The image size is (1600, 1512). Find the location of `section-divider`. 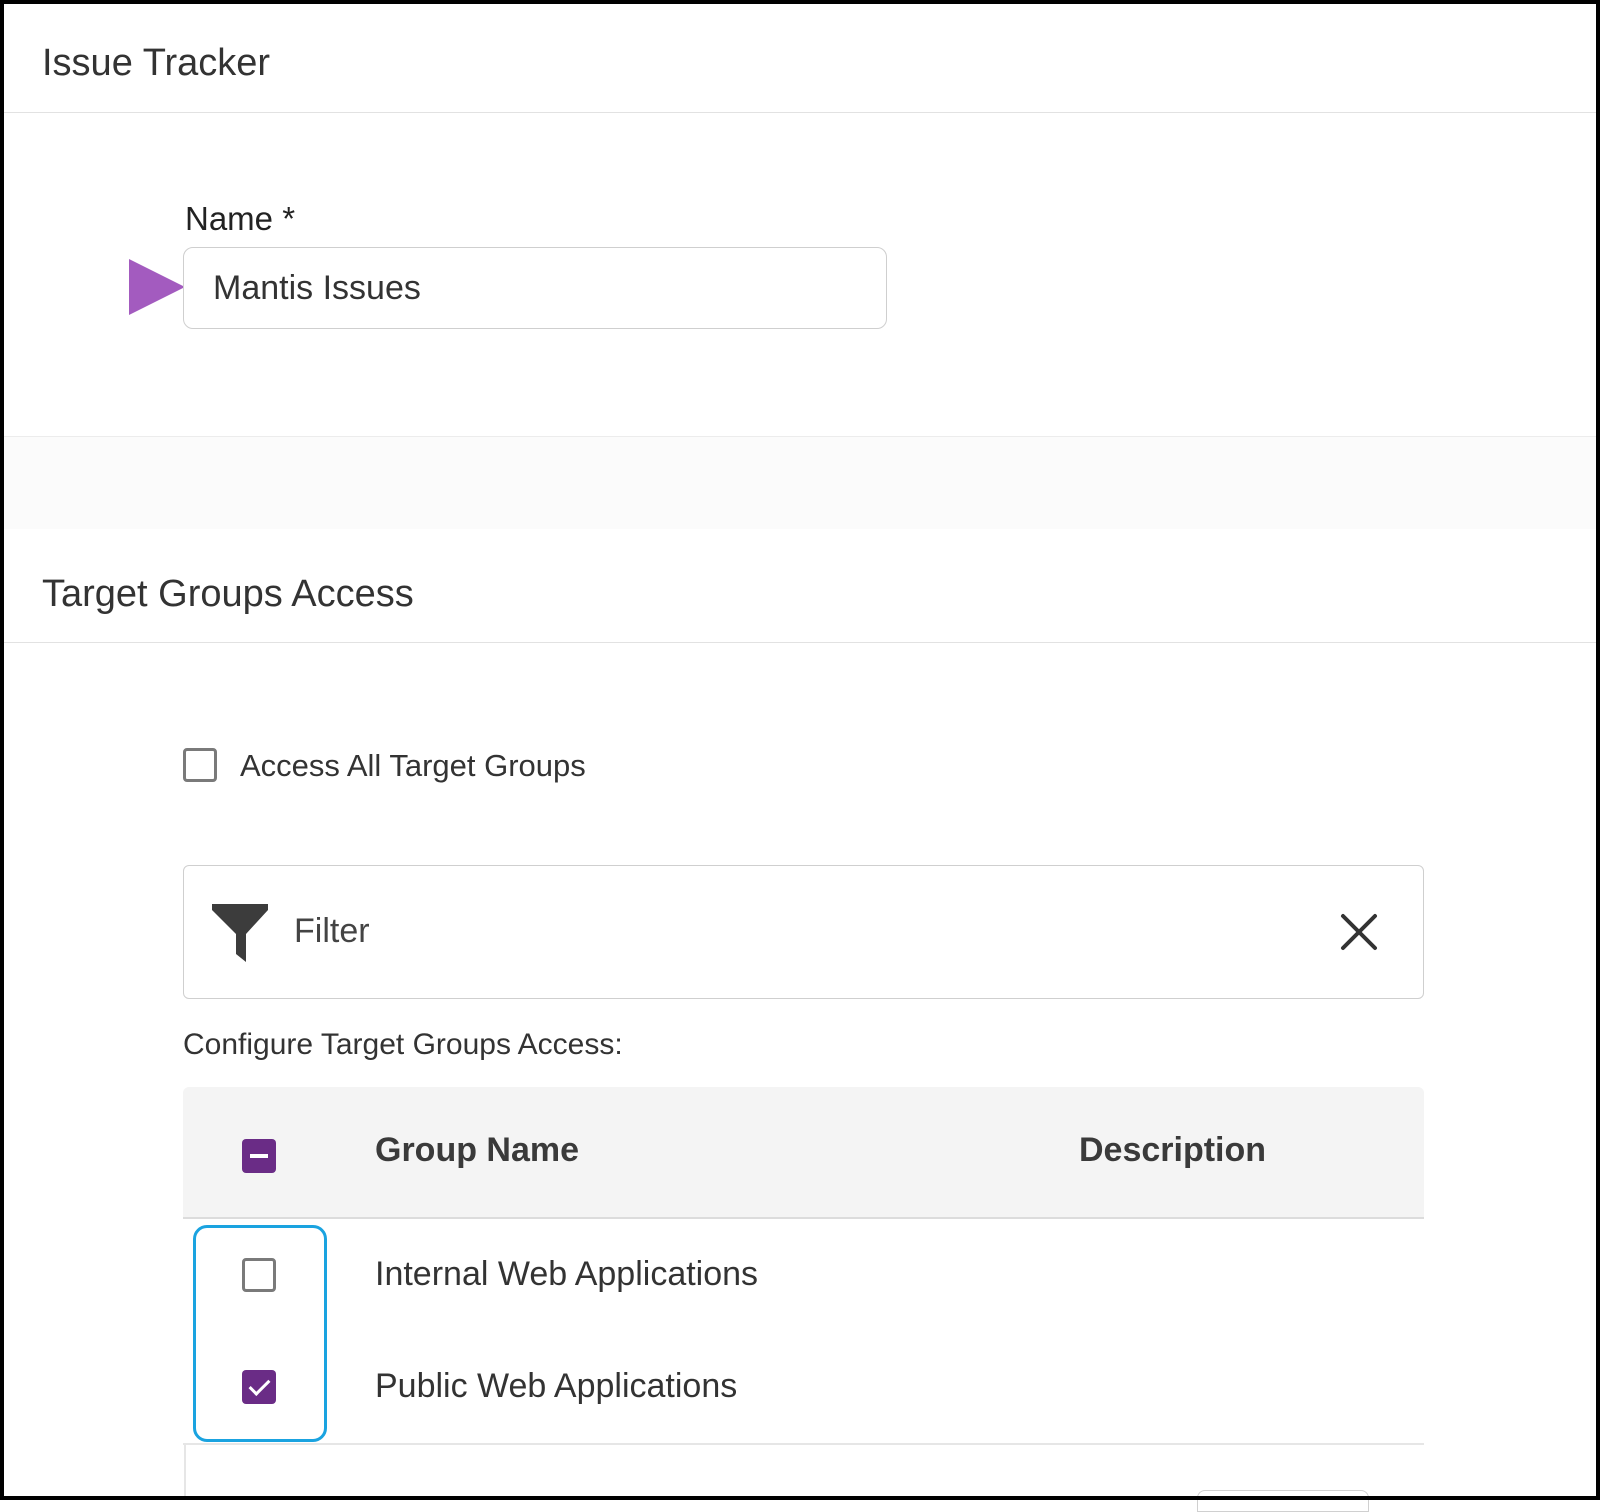

section-divider is located at coordinates (800, 483).